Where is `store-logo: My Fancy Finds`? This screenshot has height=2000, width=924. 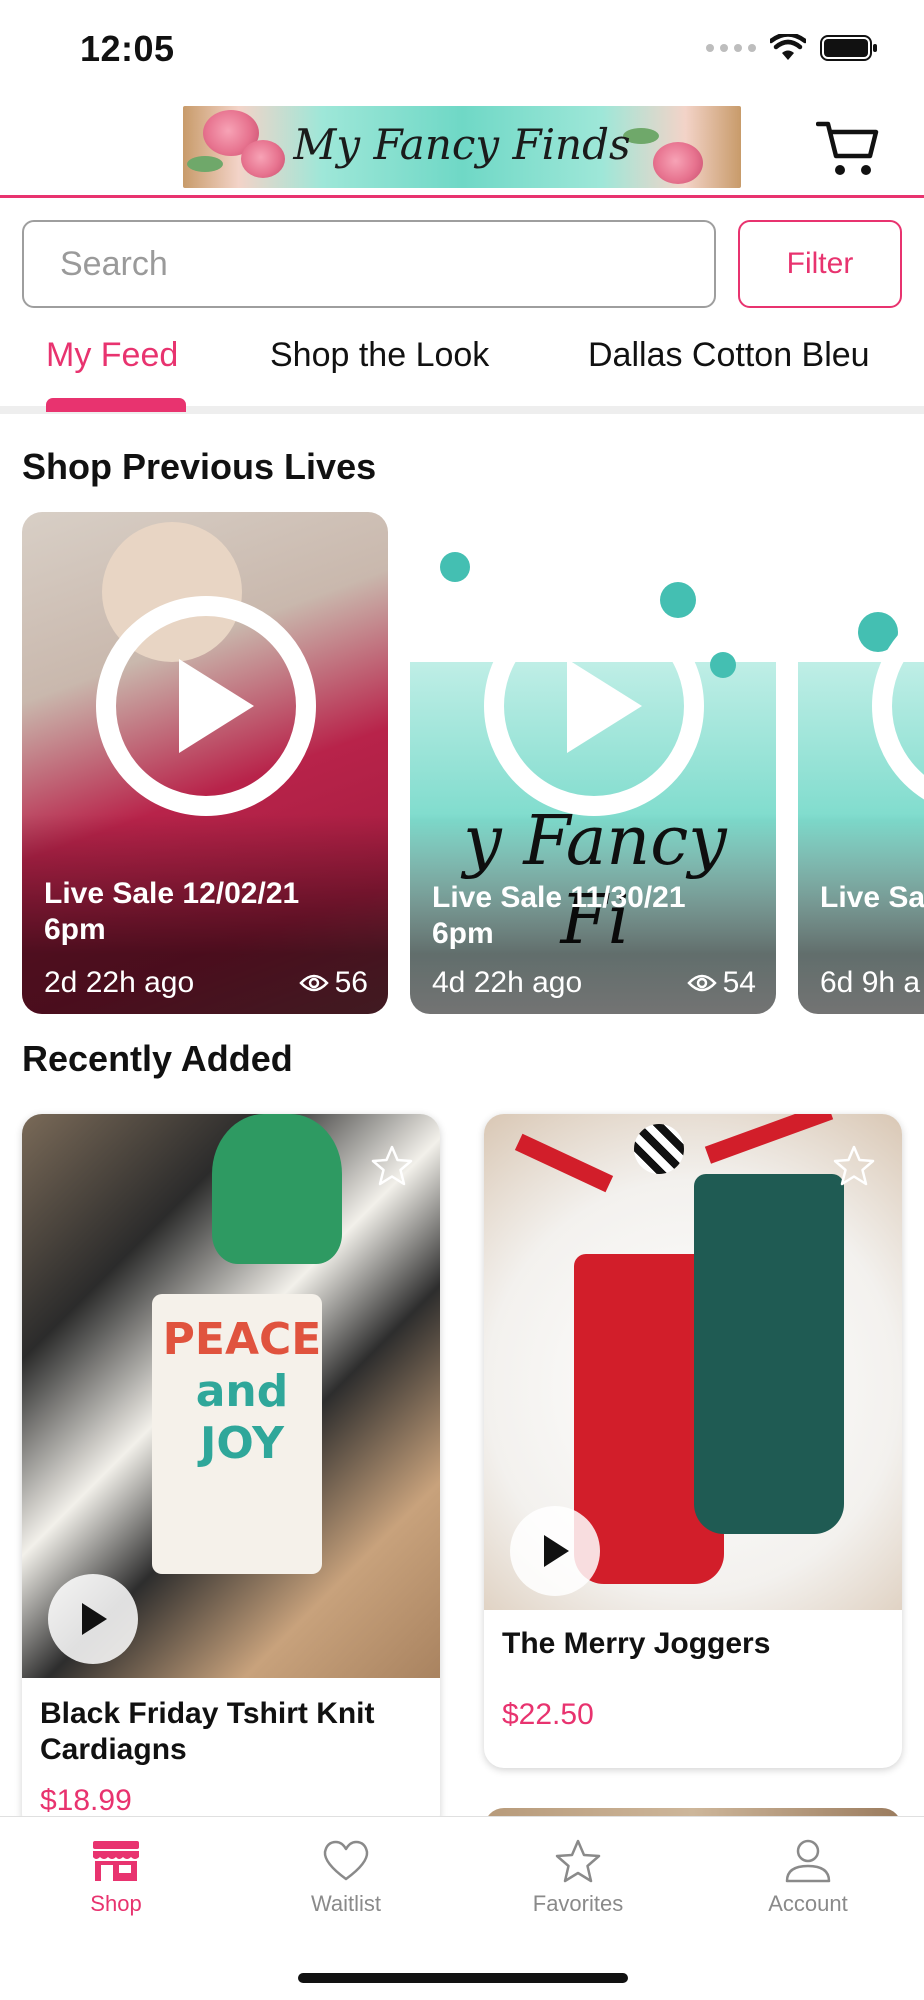 store-logo: My Fancy Finds is located at coordinates (462, 147).